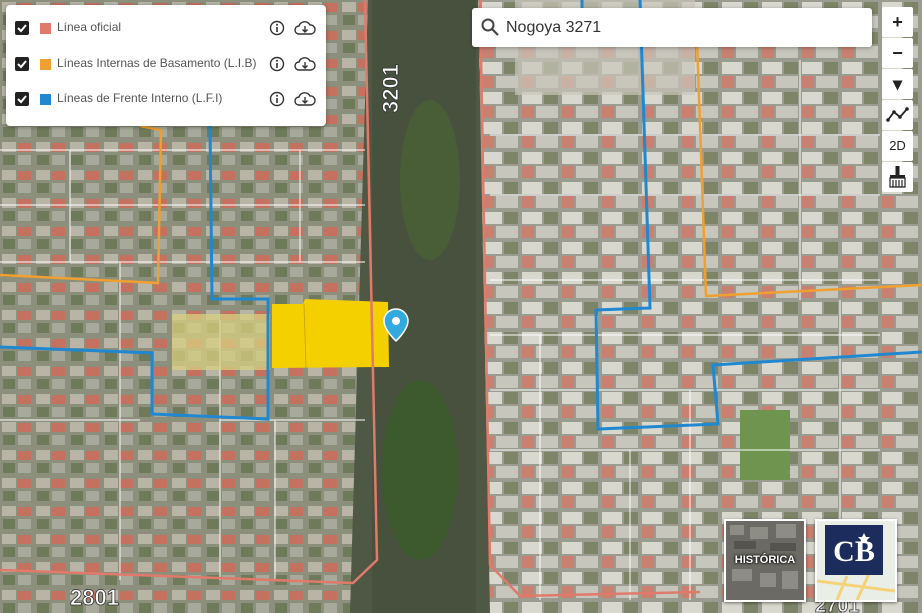  I want to click on minus-icon: −, so click(897, 53).